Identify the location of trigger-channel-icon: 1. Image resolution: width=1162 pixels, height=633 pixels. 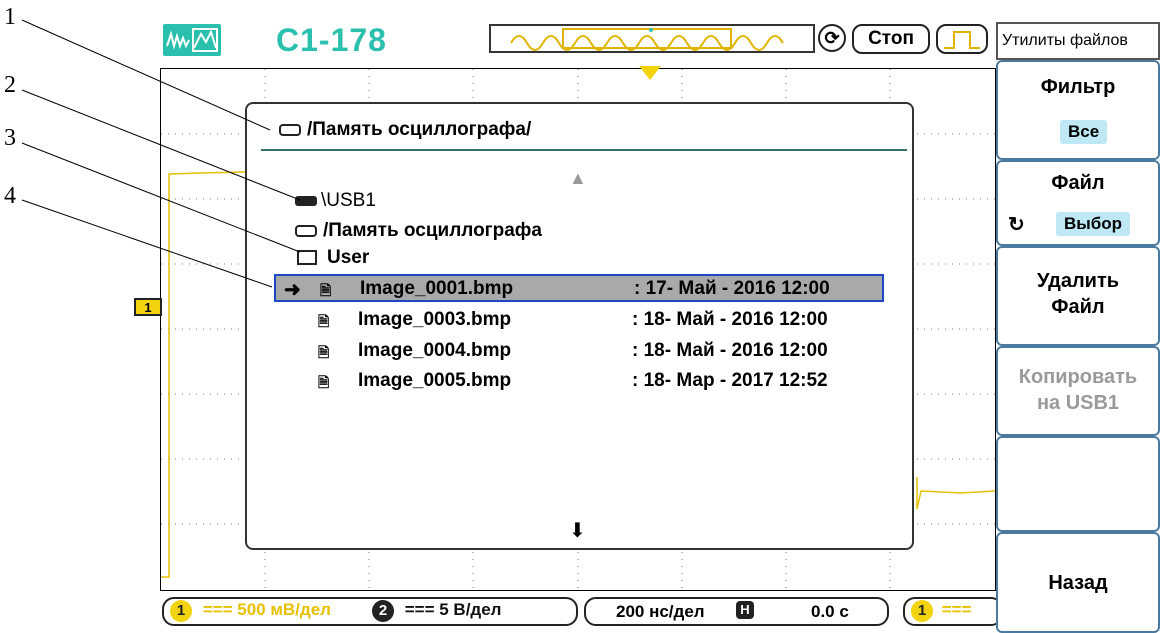
(922, 611).